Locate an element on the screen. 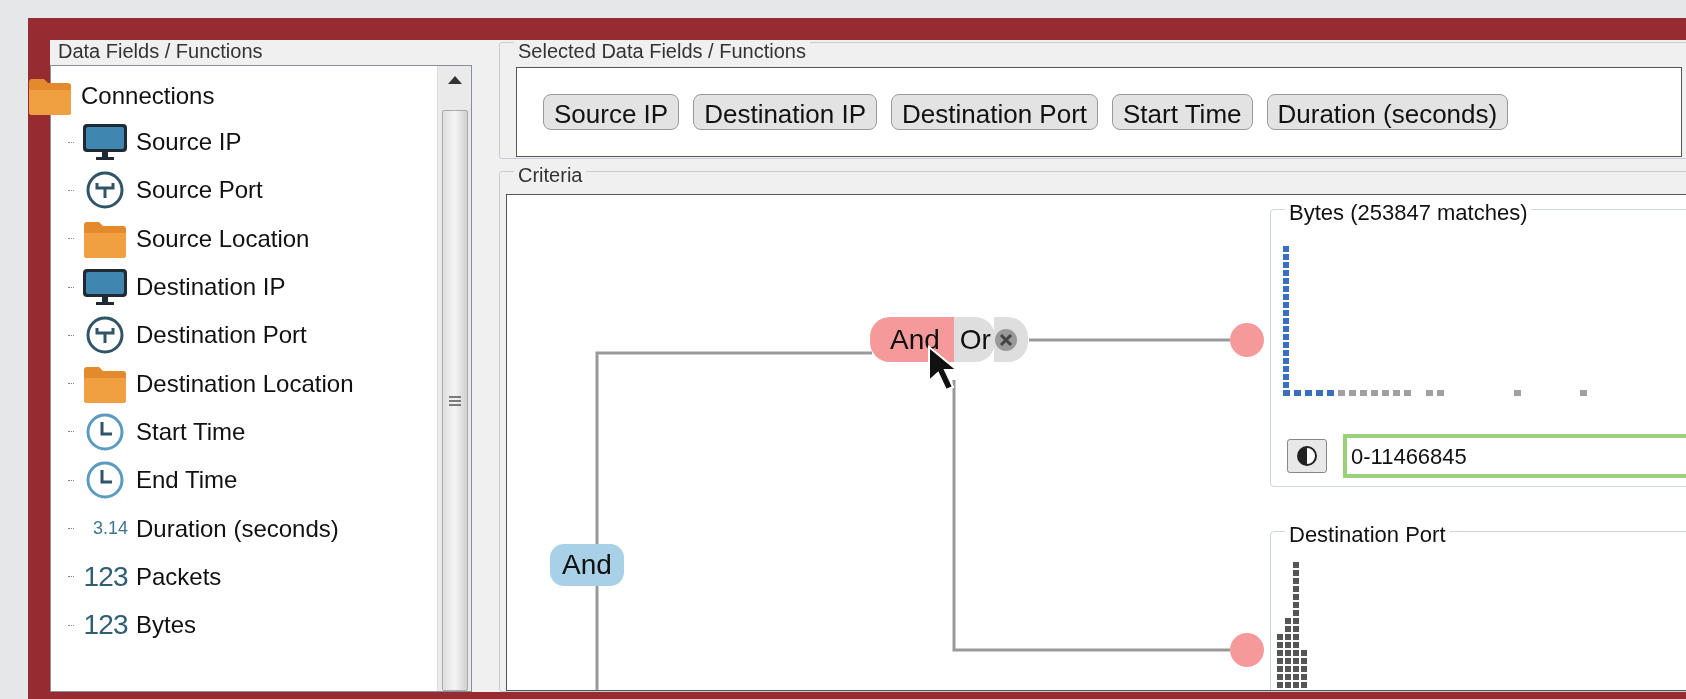 The height and width of the screenshot is (699, 1686). range-field: 0-11466845 is located at coordinates (1514, 456).